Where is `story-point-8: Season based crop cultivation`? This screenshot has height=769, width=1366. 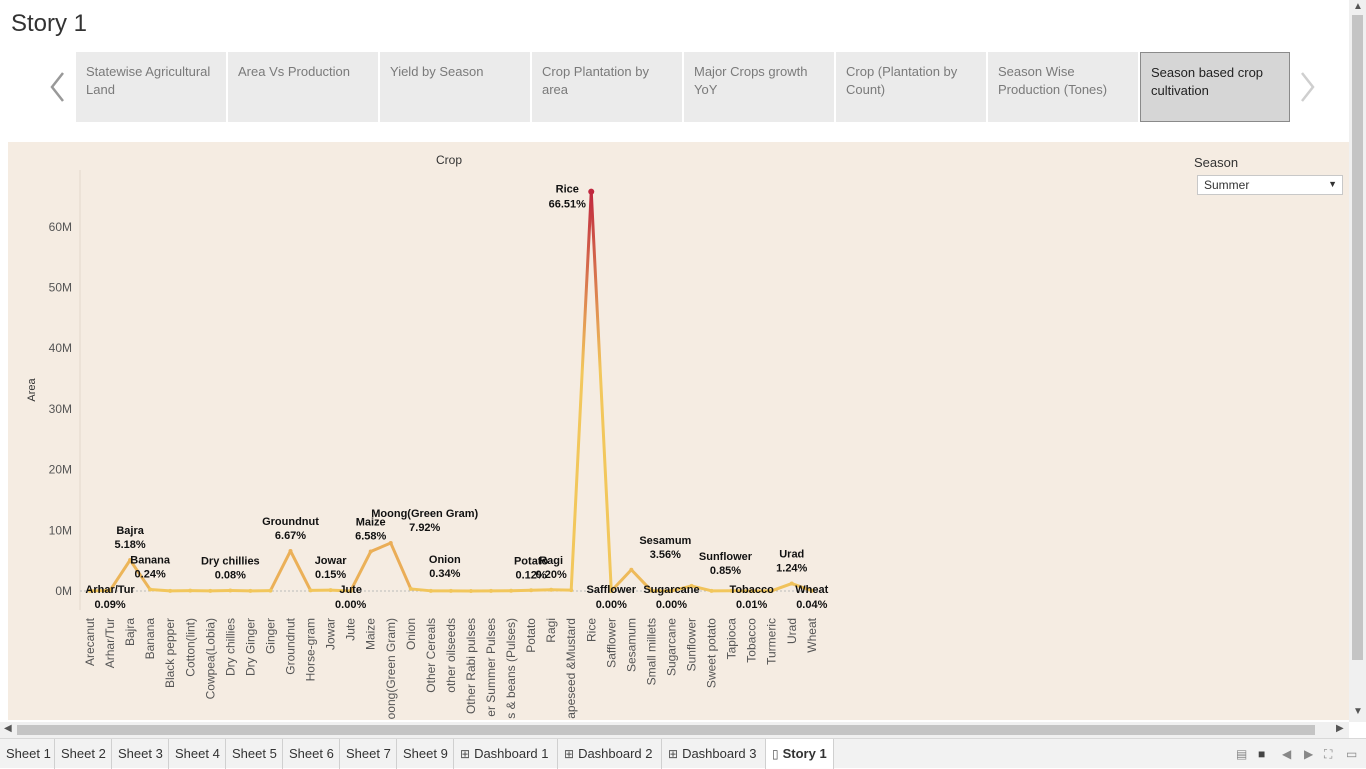
story-point-8: Season based crop cultivation is located at coordinates (1215, 87).